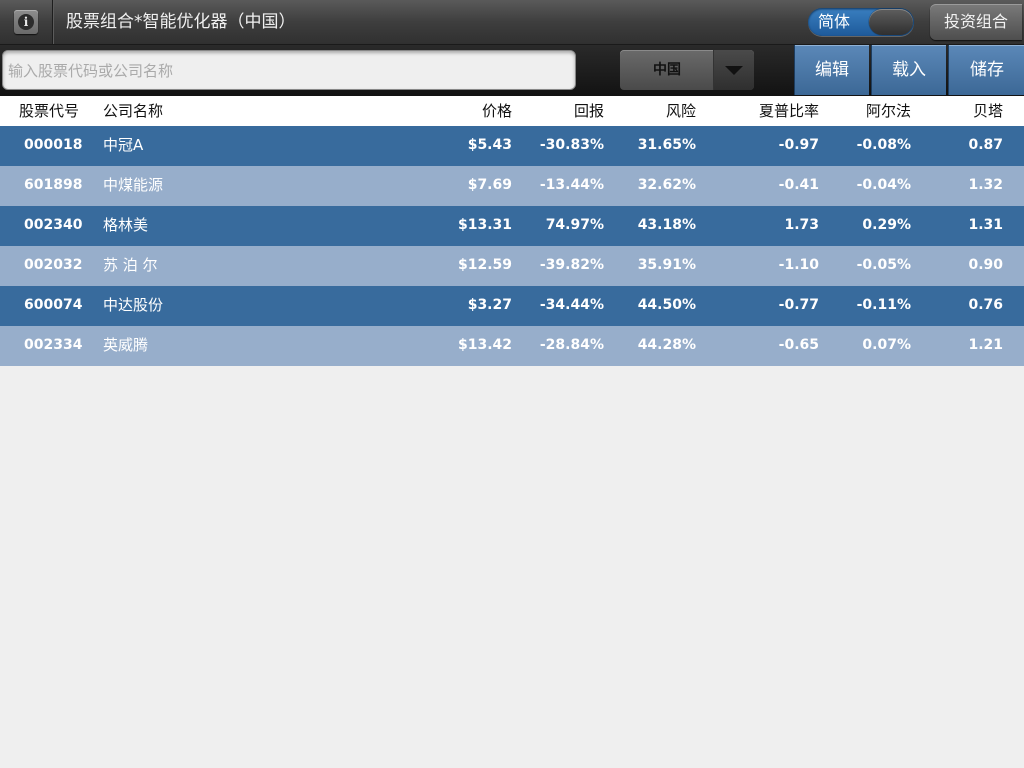 Image resolution: width=1024 pixels, height=768 pixels. Describe the element at coordinates (512, 22) in the screenshot. I see `title-bar: 股票组合*智能优化器（中国） 简体 投资组合` at that location.